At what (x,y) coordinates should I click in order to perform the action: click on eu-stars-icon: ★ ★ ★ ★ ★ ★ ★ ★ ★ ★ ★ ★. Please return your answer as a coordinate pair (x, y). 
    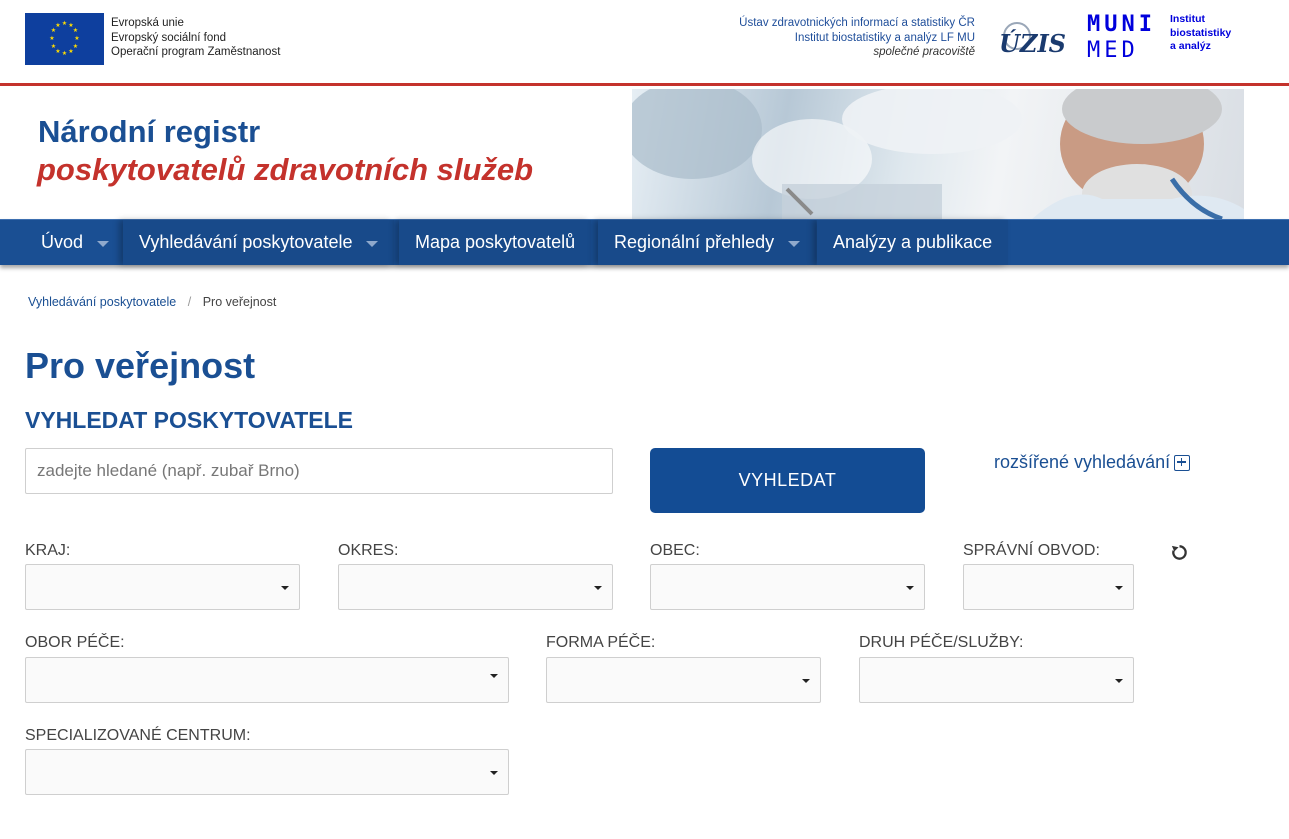
    Looking at the image, I should click on (64, 39).